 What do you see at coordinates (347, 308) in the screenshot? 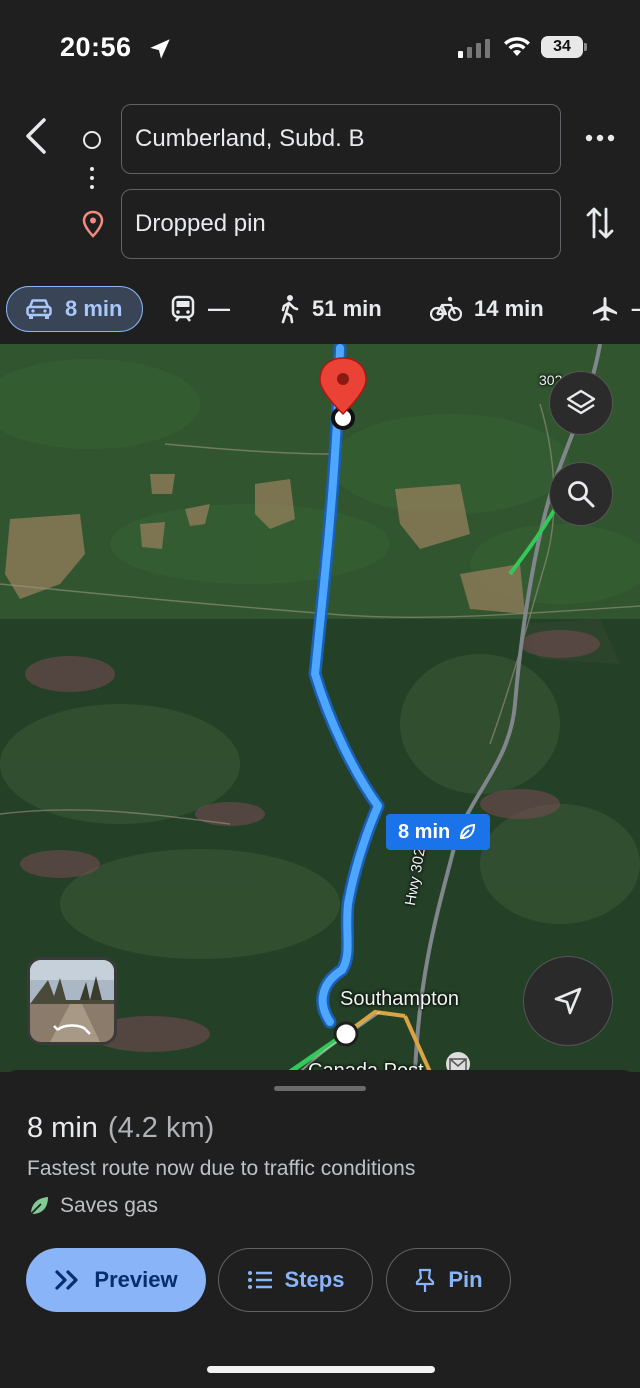
I see `mode-walk-time: 51 min` at bounding box center [347, 308].